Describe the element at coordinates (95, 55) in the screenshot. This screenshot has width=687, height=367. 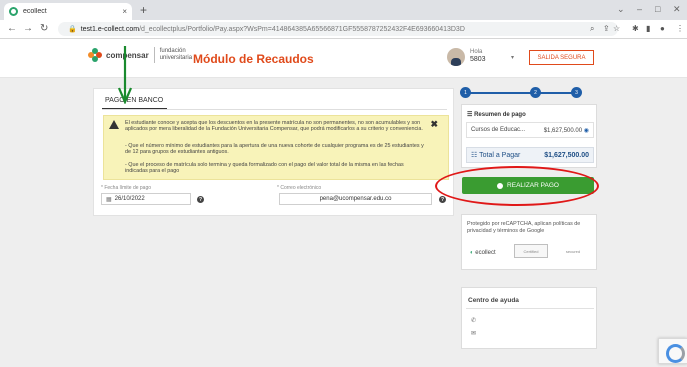
I see `compensar-logo-mark-icon` at that location.